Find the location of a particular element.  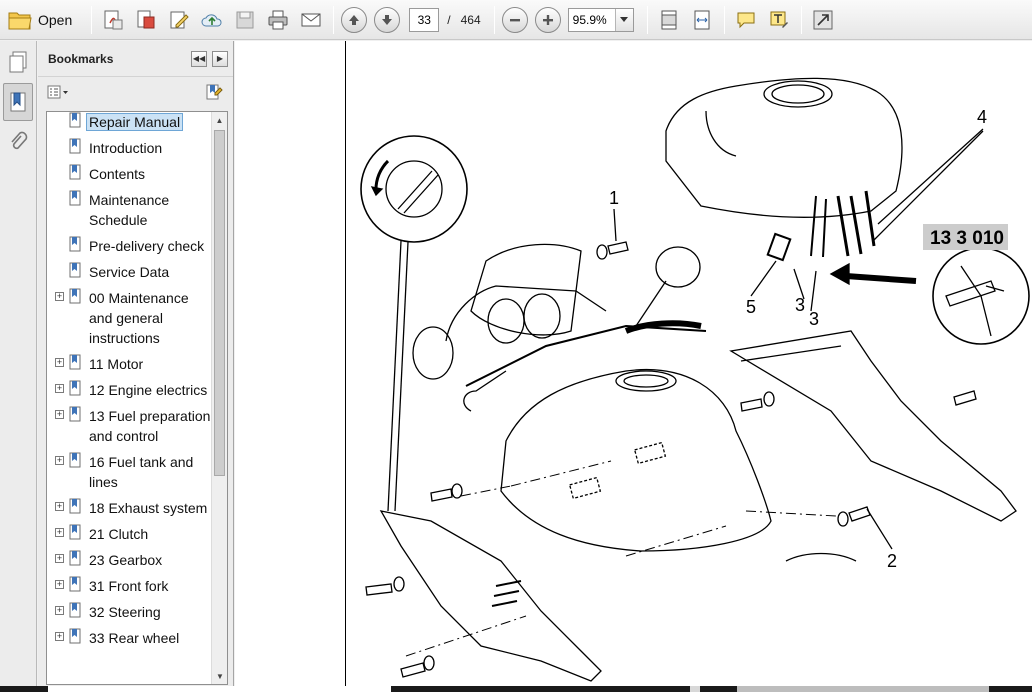

comment-button is located at coordinates (746, 20).